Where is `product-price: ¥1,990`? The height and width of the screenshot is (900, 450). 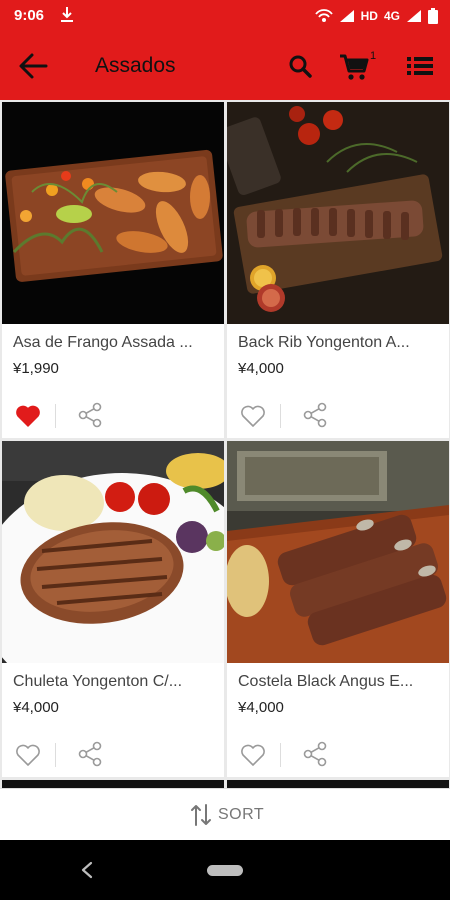
product-price: ¥1,990 is located at coordinates (36, 368).